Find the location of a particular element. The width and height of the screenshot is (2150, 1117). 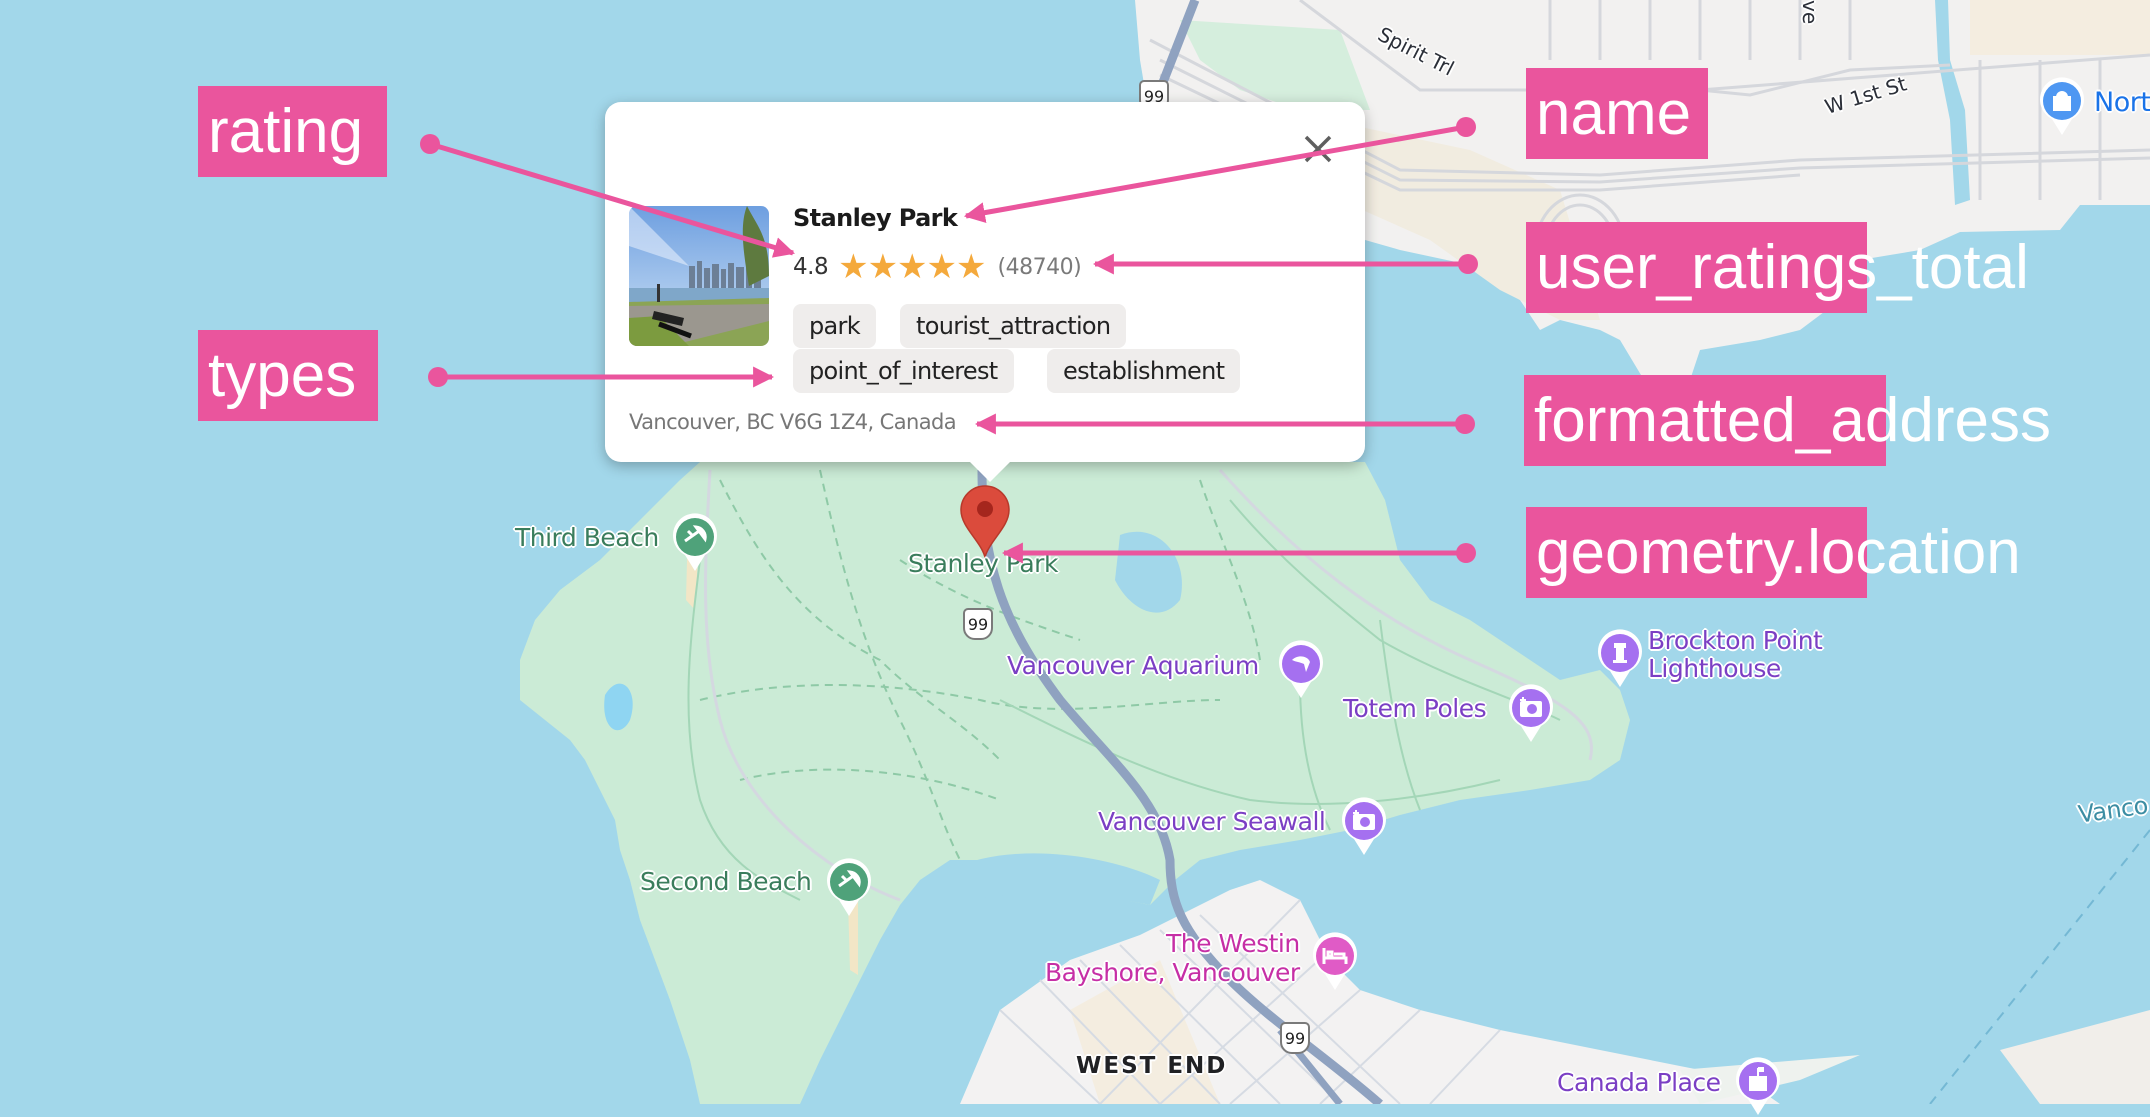

lighthouse-icon is located at coordinates (1620, 658).